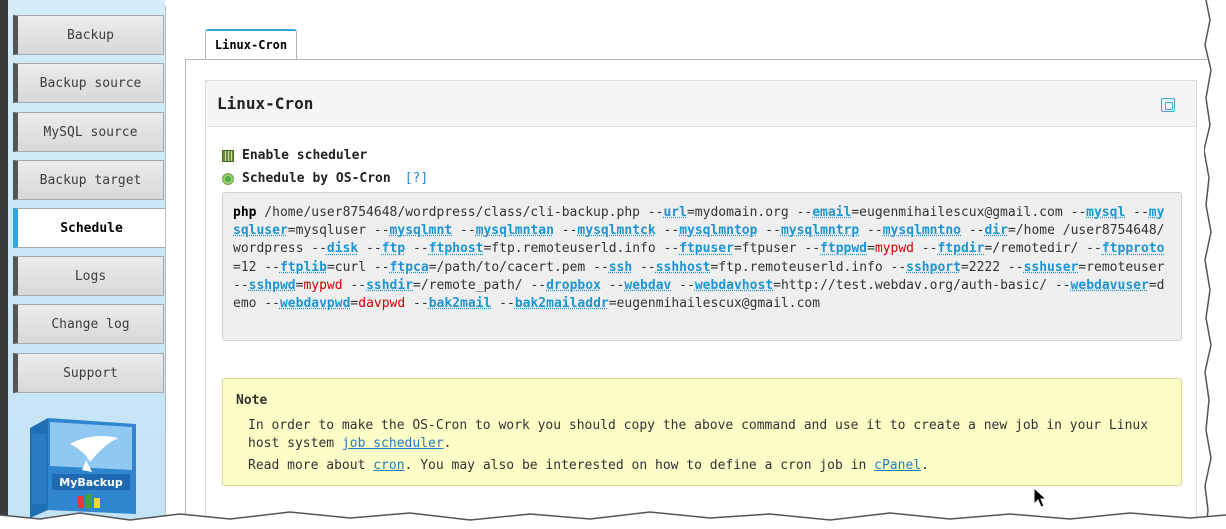  I want to click on command-option: sshport, so click(933, 267).